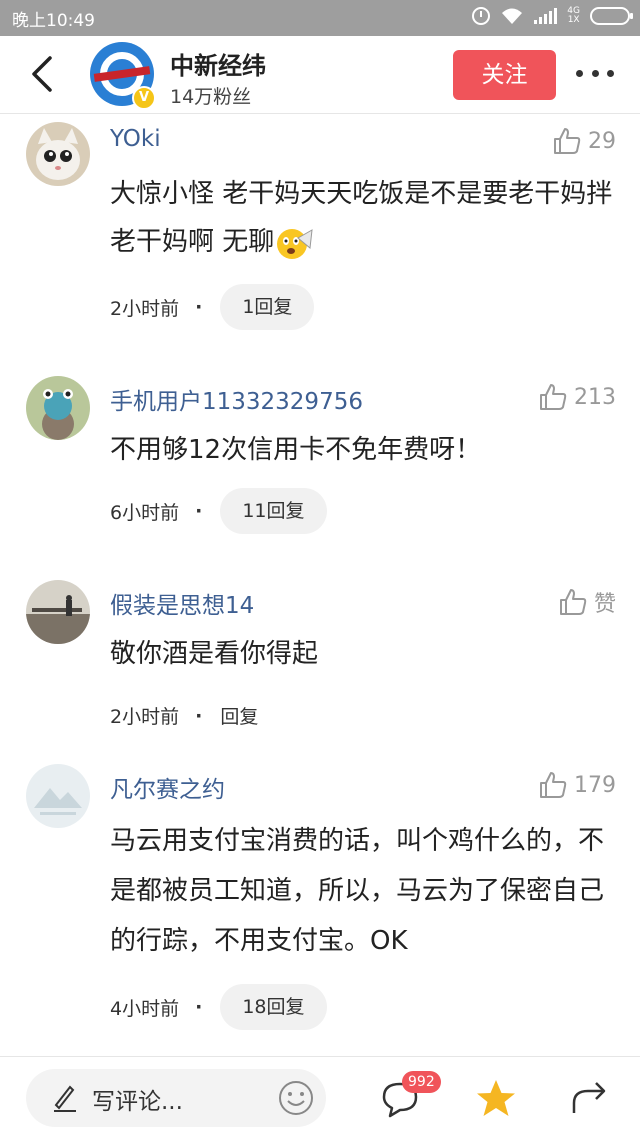 The height and width of the screenshot is (1138, 640). What do you see at coordinates (218, 63) in the screenshot?
I see `account-name: 中新经纬` at bounding box center [218, 63].